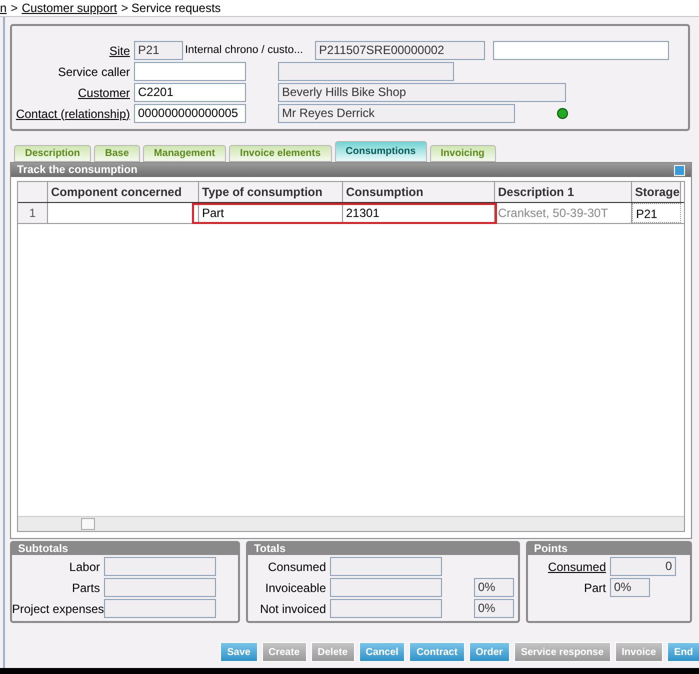 Image resolution: width=699 pixels, height=674 pixels. Describe the element at coordinates (77, 170) in the screenshot. I see `panel-title: Track the consumption` at that location.